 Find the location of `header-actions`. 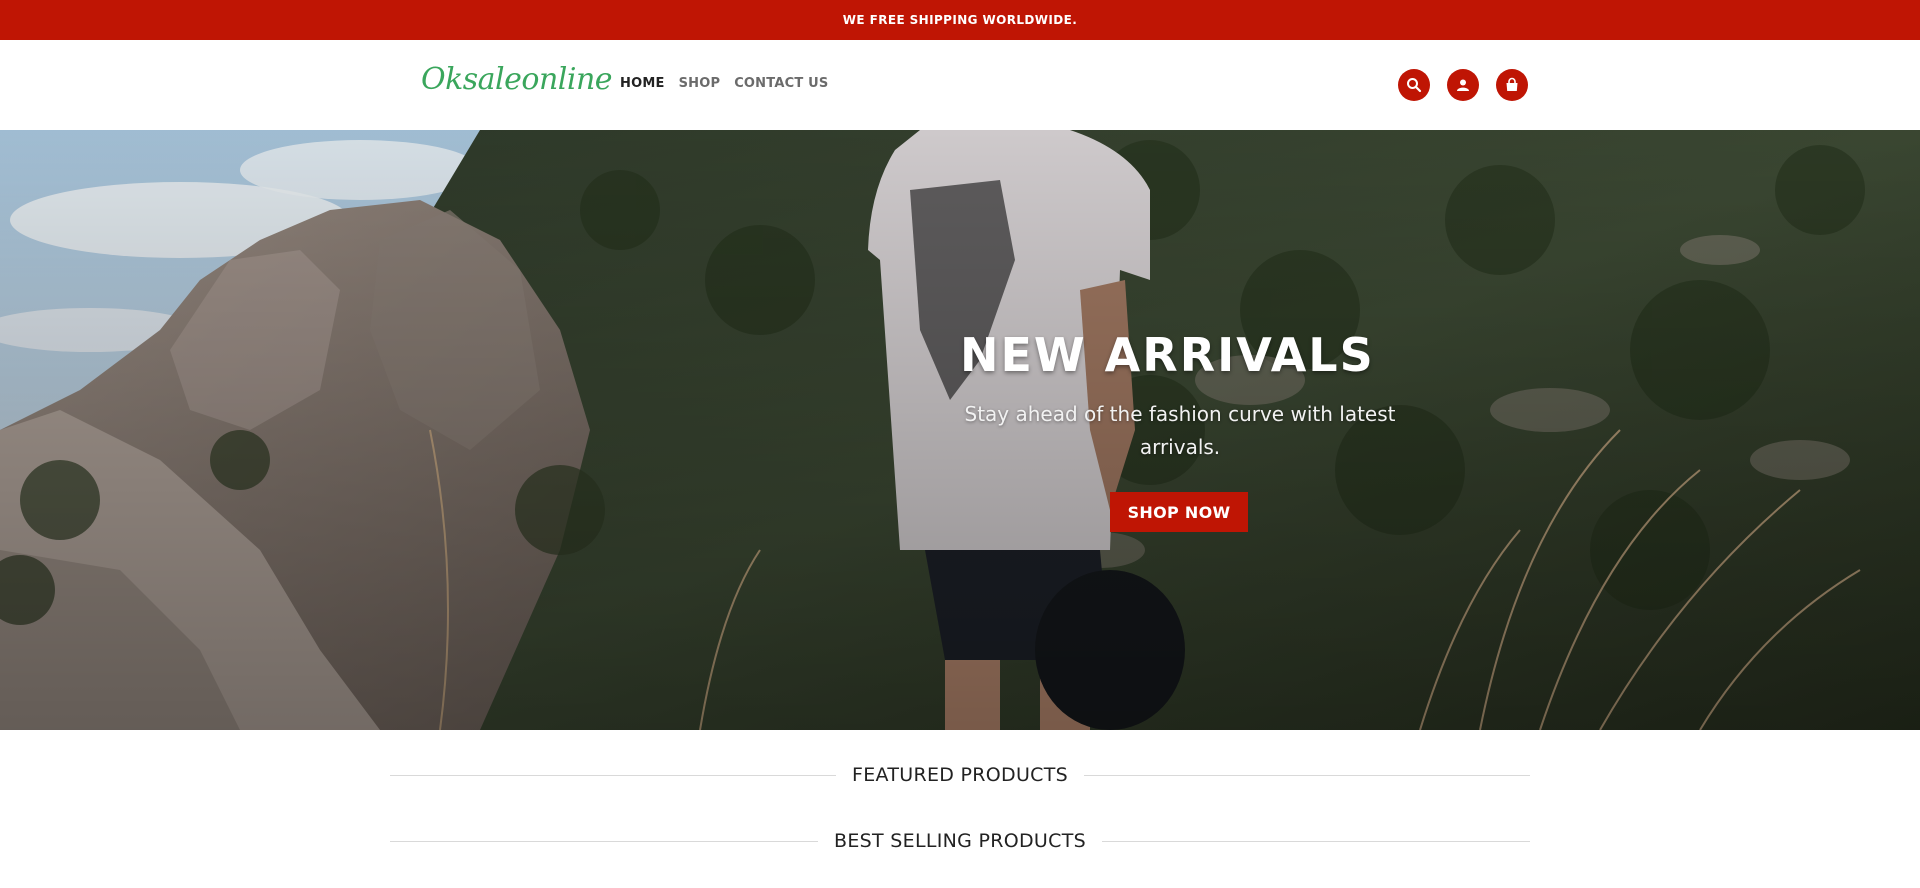

header-actions is located at coordinates (1463, 85).